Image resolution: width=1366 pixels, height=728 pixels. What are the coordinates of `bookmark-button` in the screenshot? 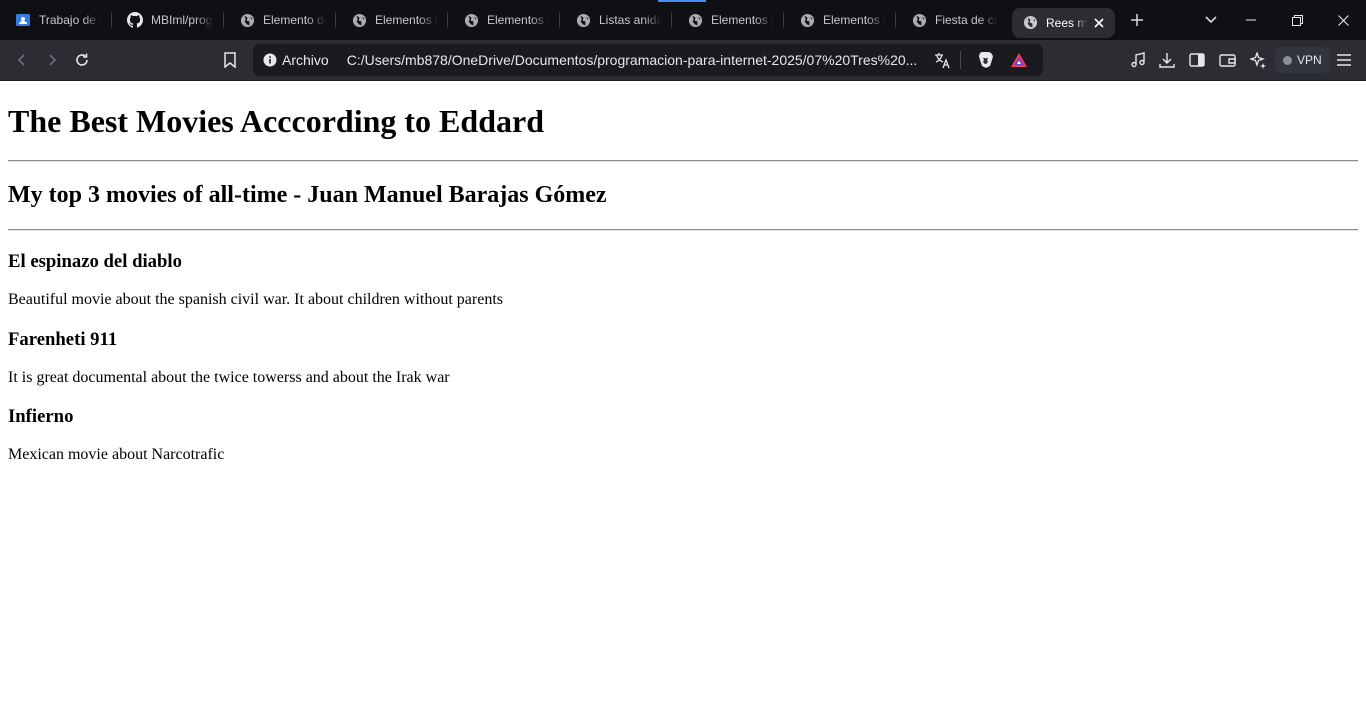 It's located at (230, 60).